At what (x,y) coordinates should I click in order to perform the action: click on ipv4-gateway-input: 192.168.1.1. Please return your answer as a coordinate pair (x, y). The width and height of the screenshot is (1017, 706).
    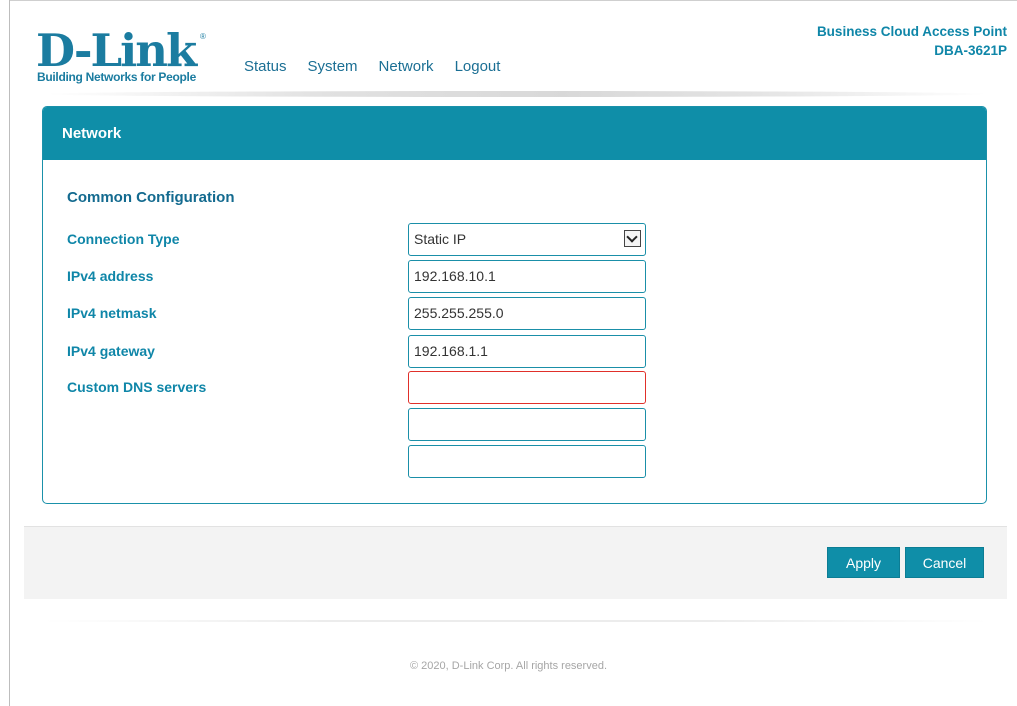
    Looking at the image, I should click on (527, 351).